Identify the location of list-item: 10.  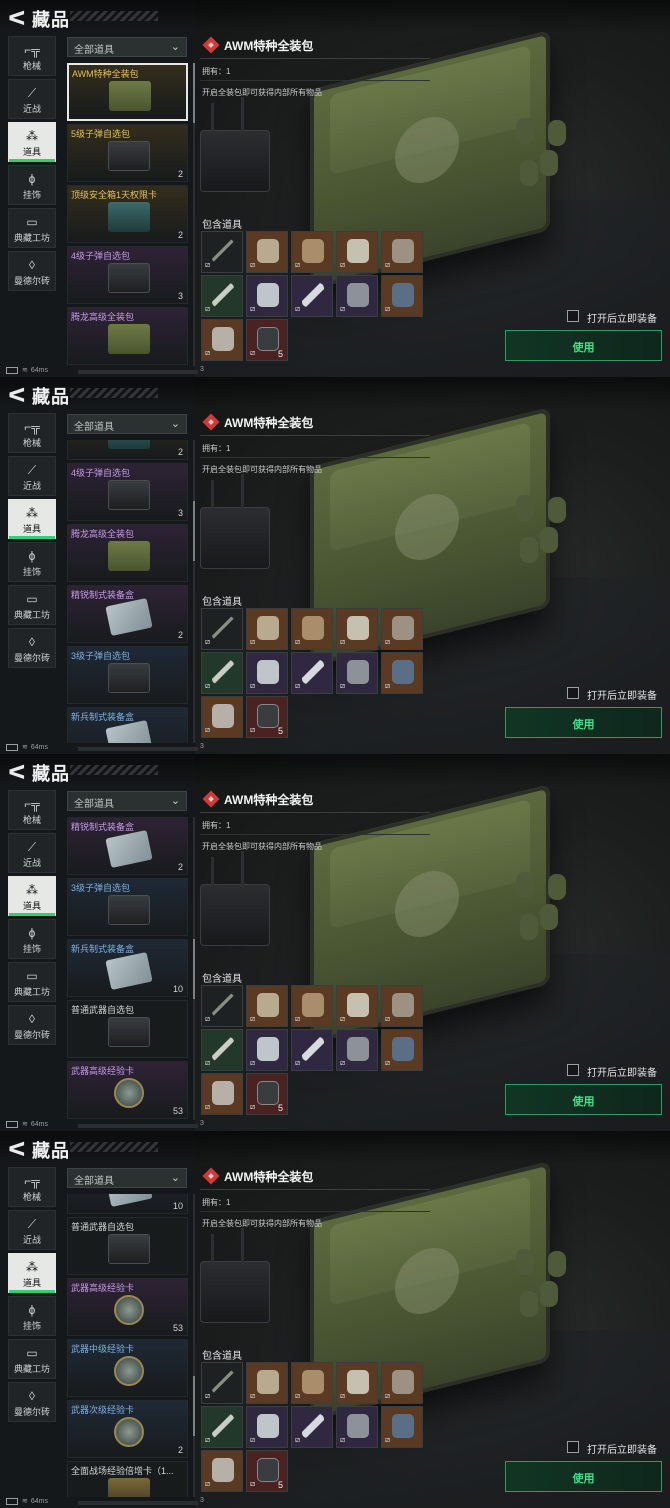
(127, 1204).